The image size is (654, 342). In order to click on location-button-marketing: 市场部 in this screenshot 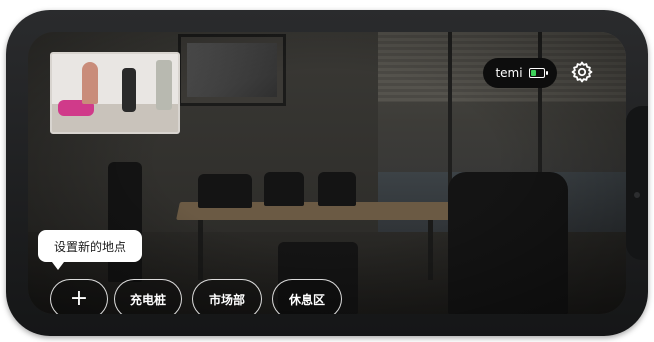, I will do `click(227, 296)`.